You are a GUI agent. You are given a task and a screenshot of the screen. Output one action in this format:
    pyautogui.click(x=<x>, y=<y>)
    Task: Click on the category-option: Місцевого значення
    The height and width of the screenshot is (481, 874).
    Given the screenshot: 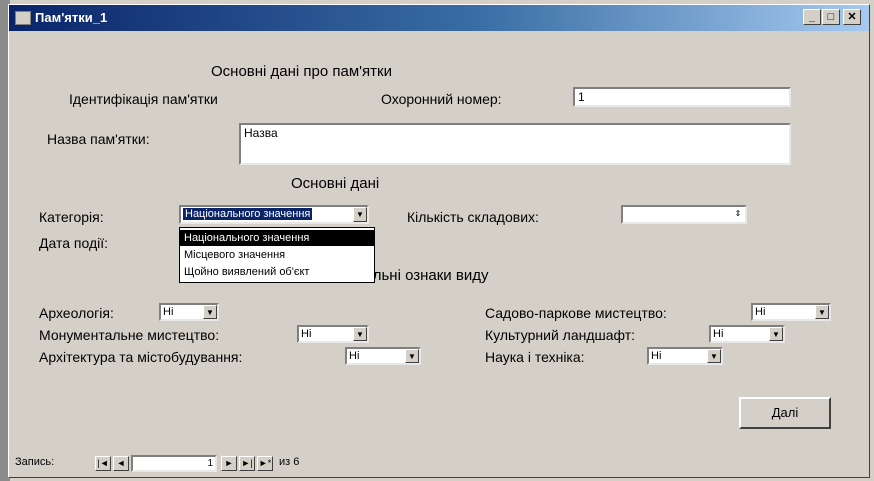 What is the action you would take?
    pyautogui.click(x=277, y=255)
    